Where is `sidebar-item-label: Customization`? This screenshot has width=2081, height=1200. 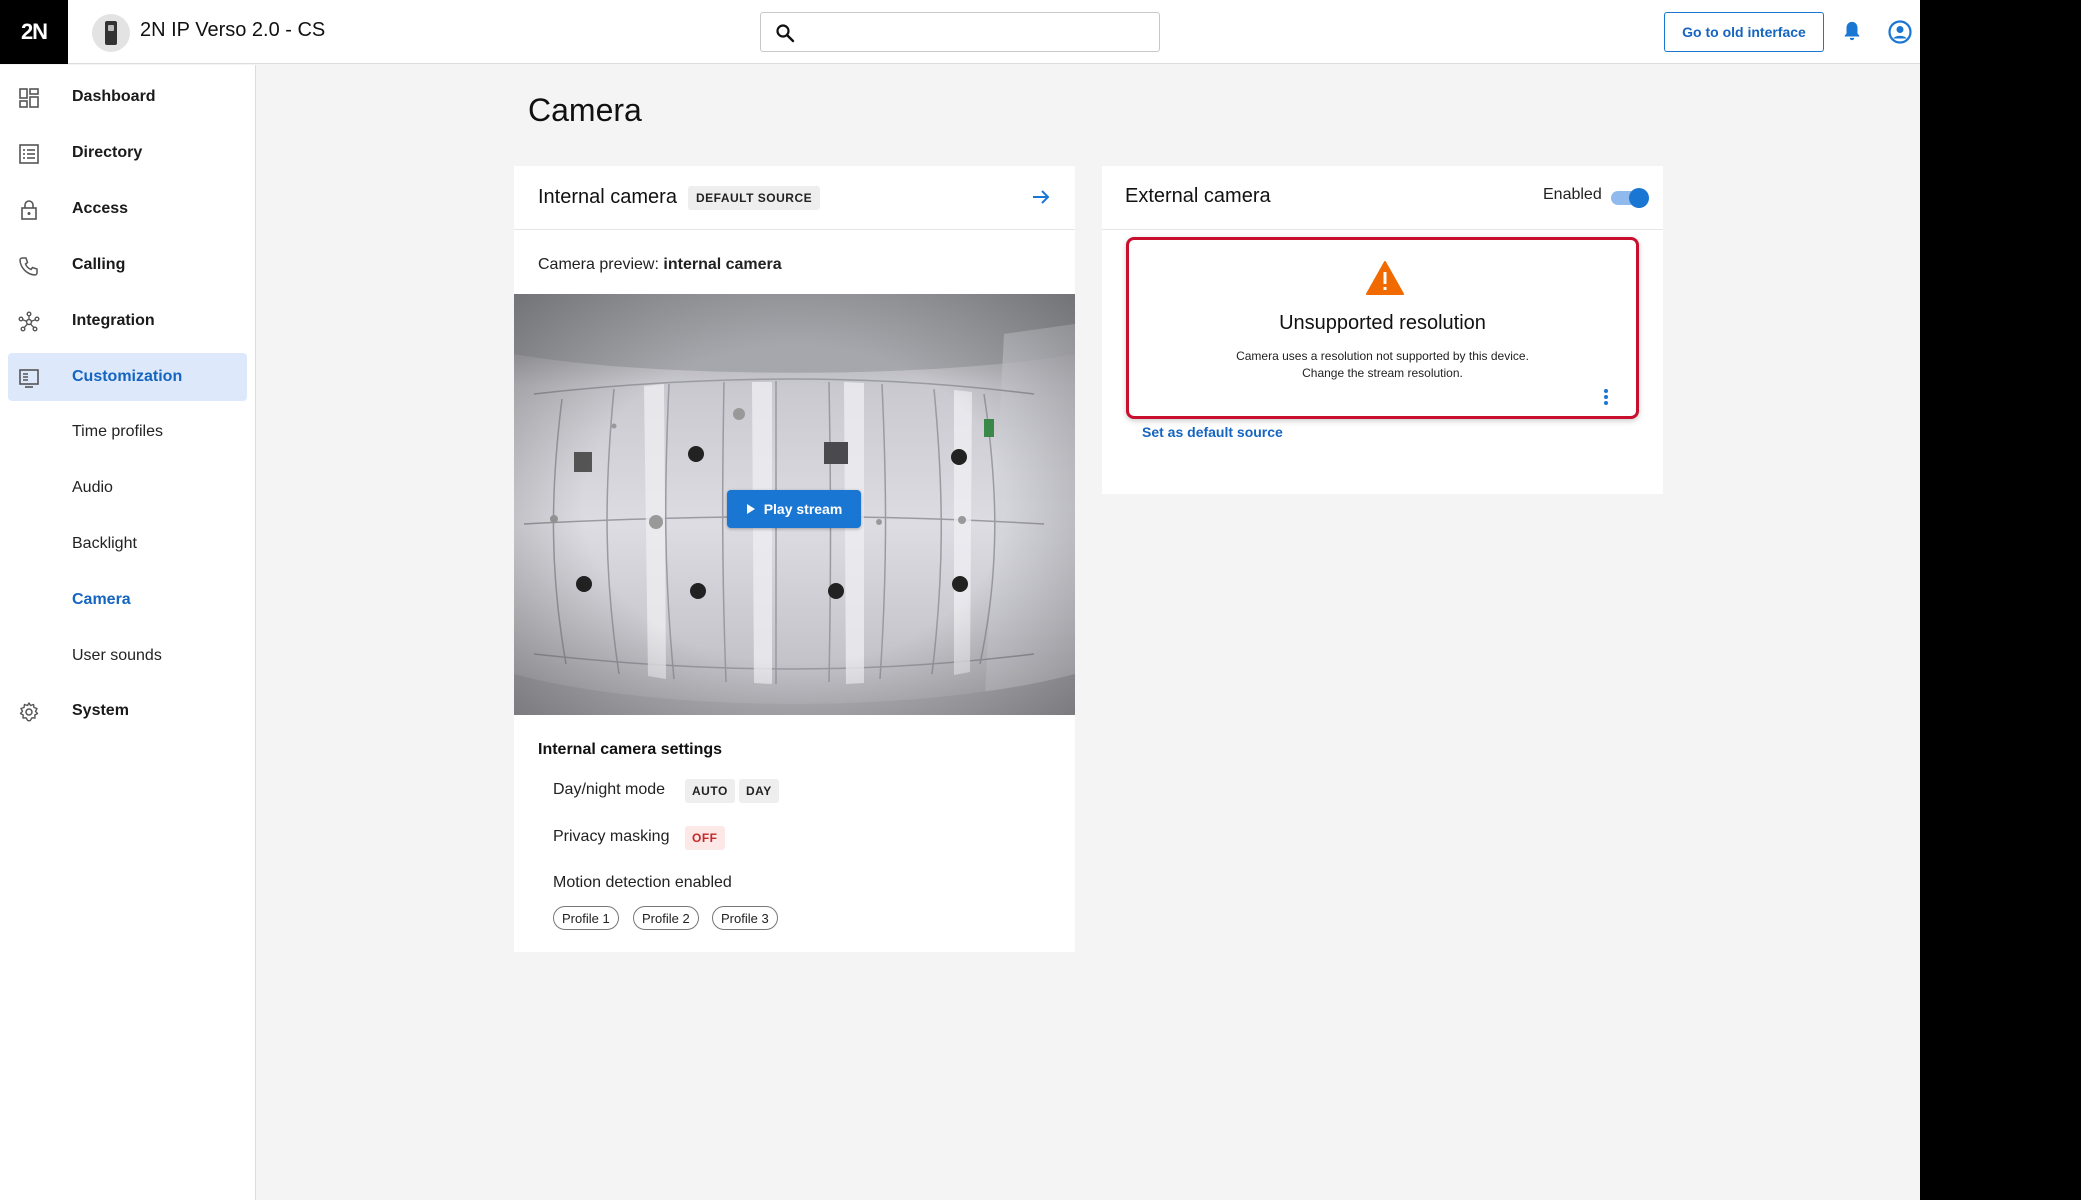 sidebar-item-label: Customization is located at coordinates (127, 376).